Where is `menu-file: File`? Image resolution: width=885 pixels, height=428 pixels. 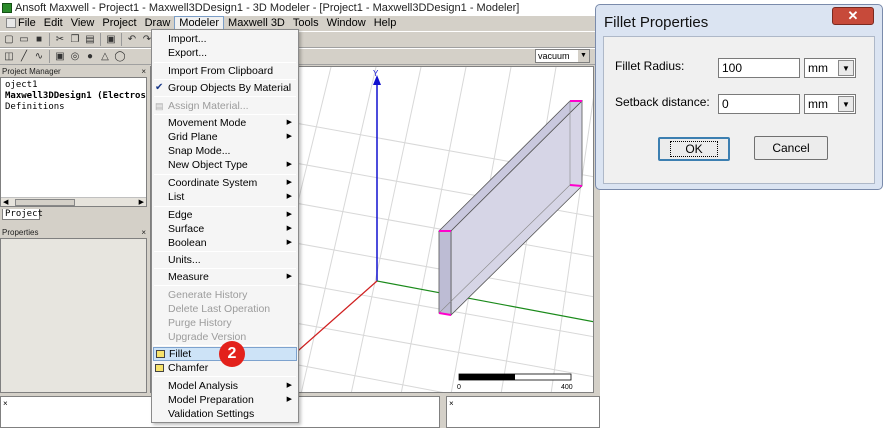 menu-file: File is located at coordinates (21, 23).